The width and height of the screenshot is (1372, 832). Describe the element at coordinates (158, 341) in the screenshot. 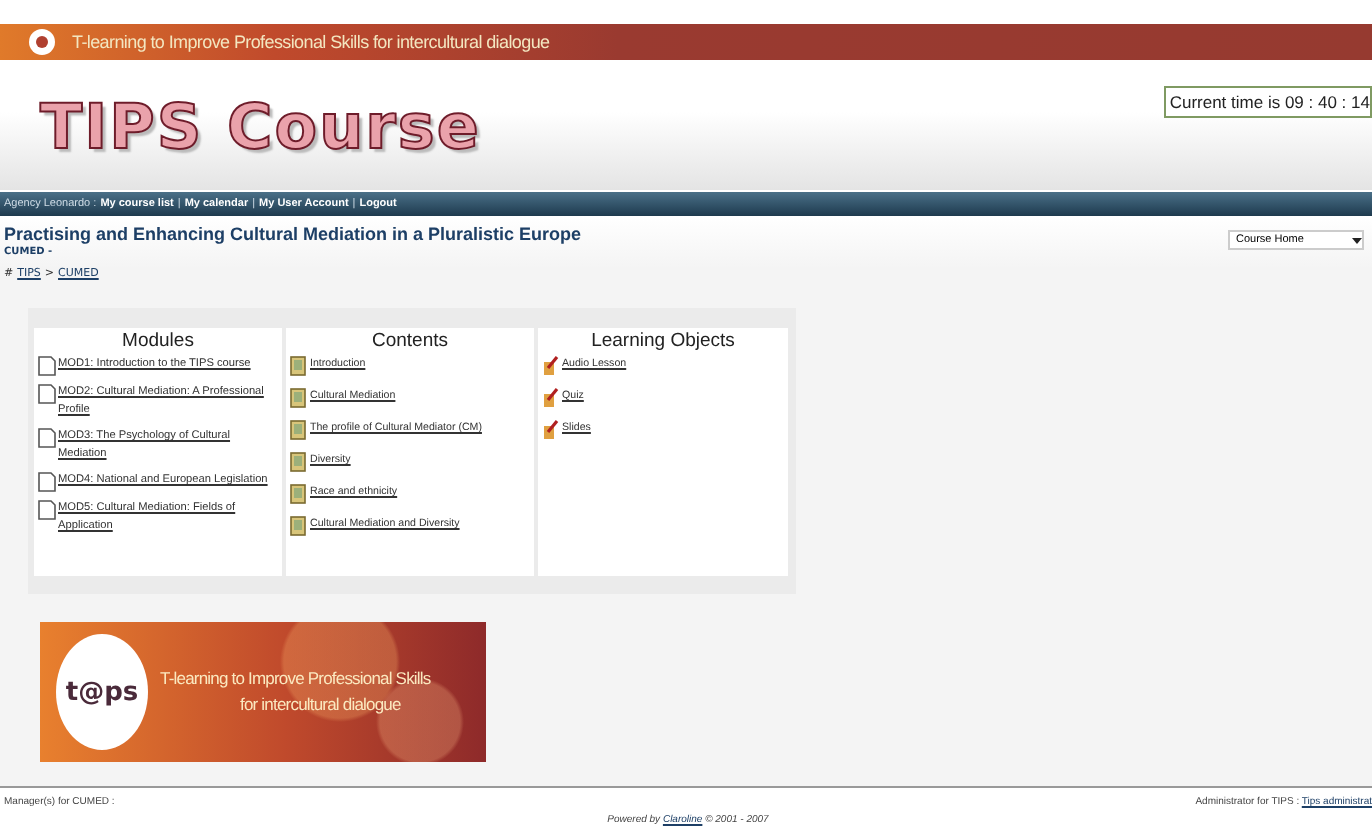

I see `column-heading: Modules` at that location.